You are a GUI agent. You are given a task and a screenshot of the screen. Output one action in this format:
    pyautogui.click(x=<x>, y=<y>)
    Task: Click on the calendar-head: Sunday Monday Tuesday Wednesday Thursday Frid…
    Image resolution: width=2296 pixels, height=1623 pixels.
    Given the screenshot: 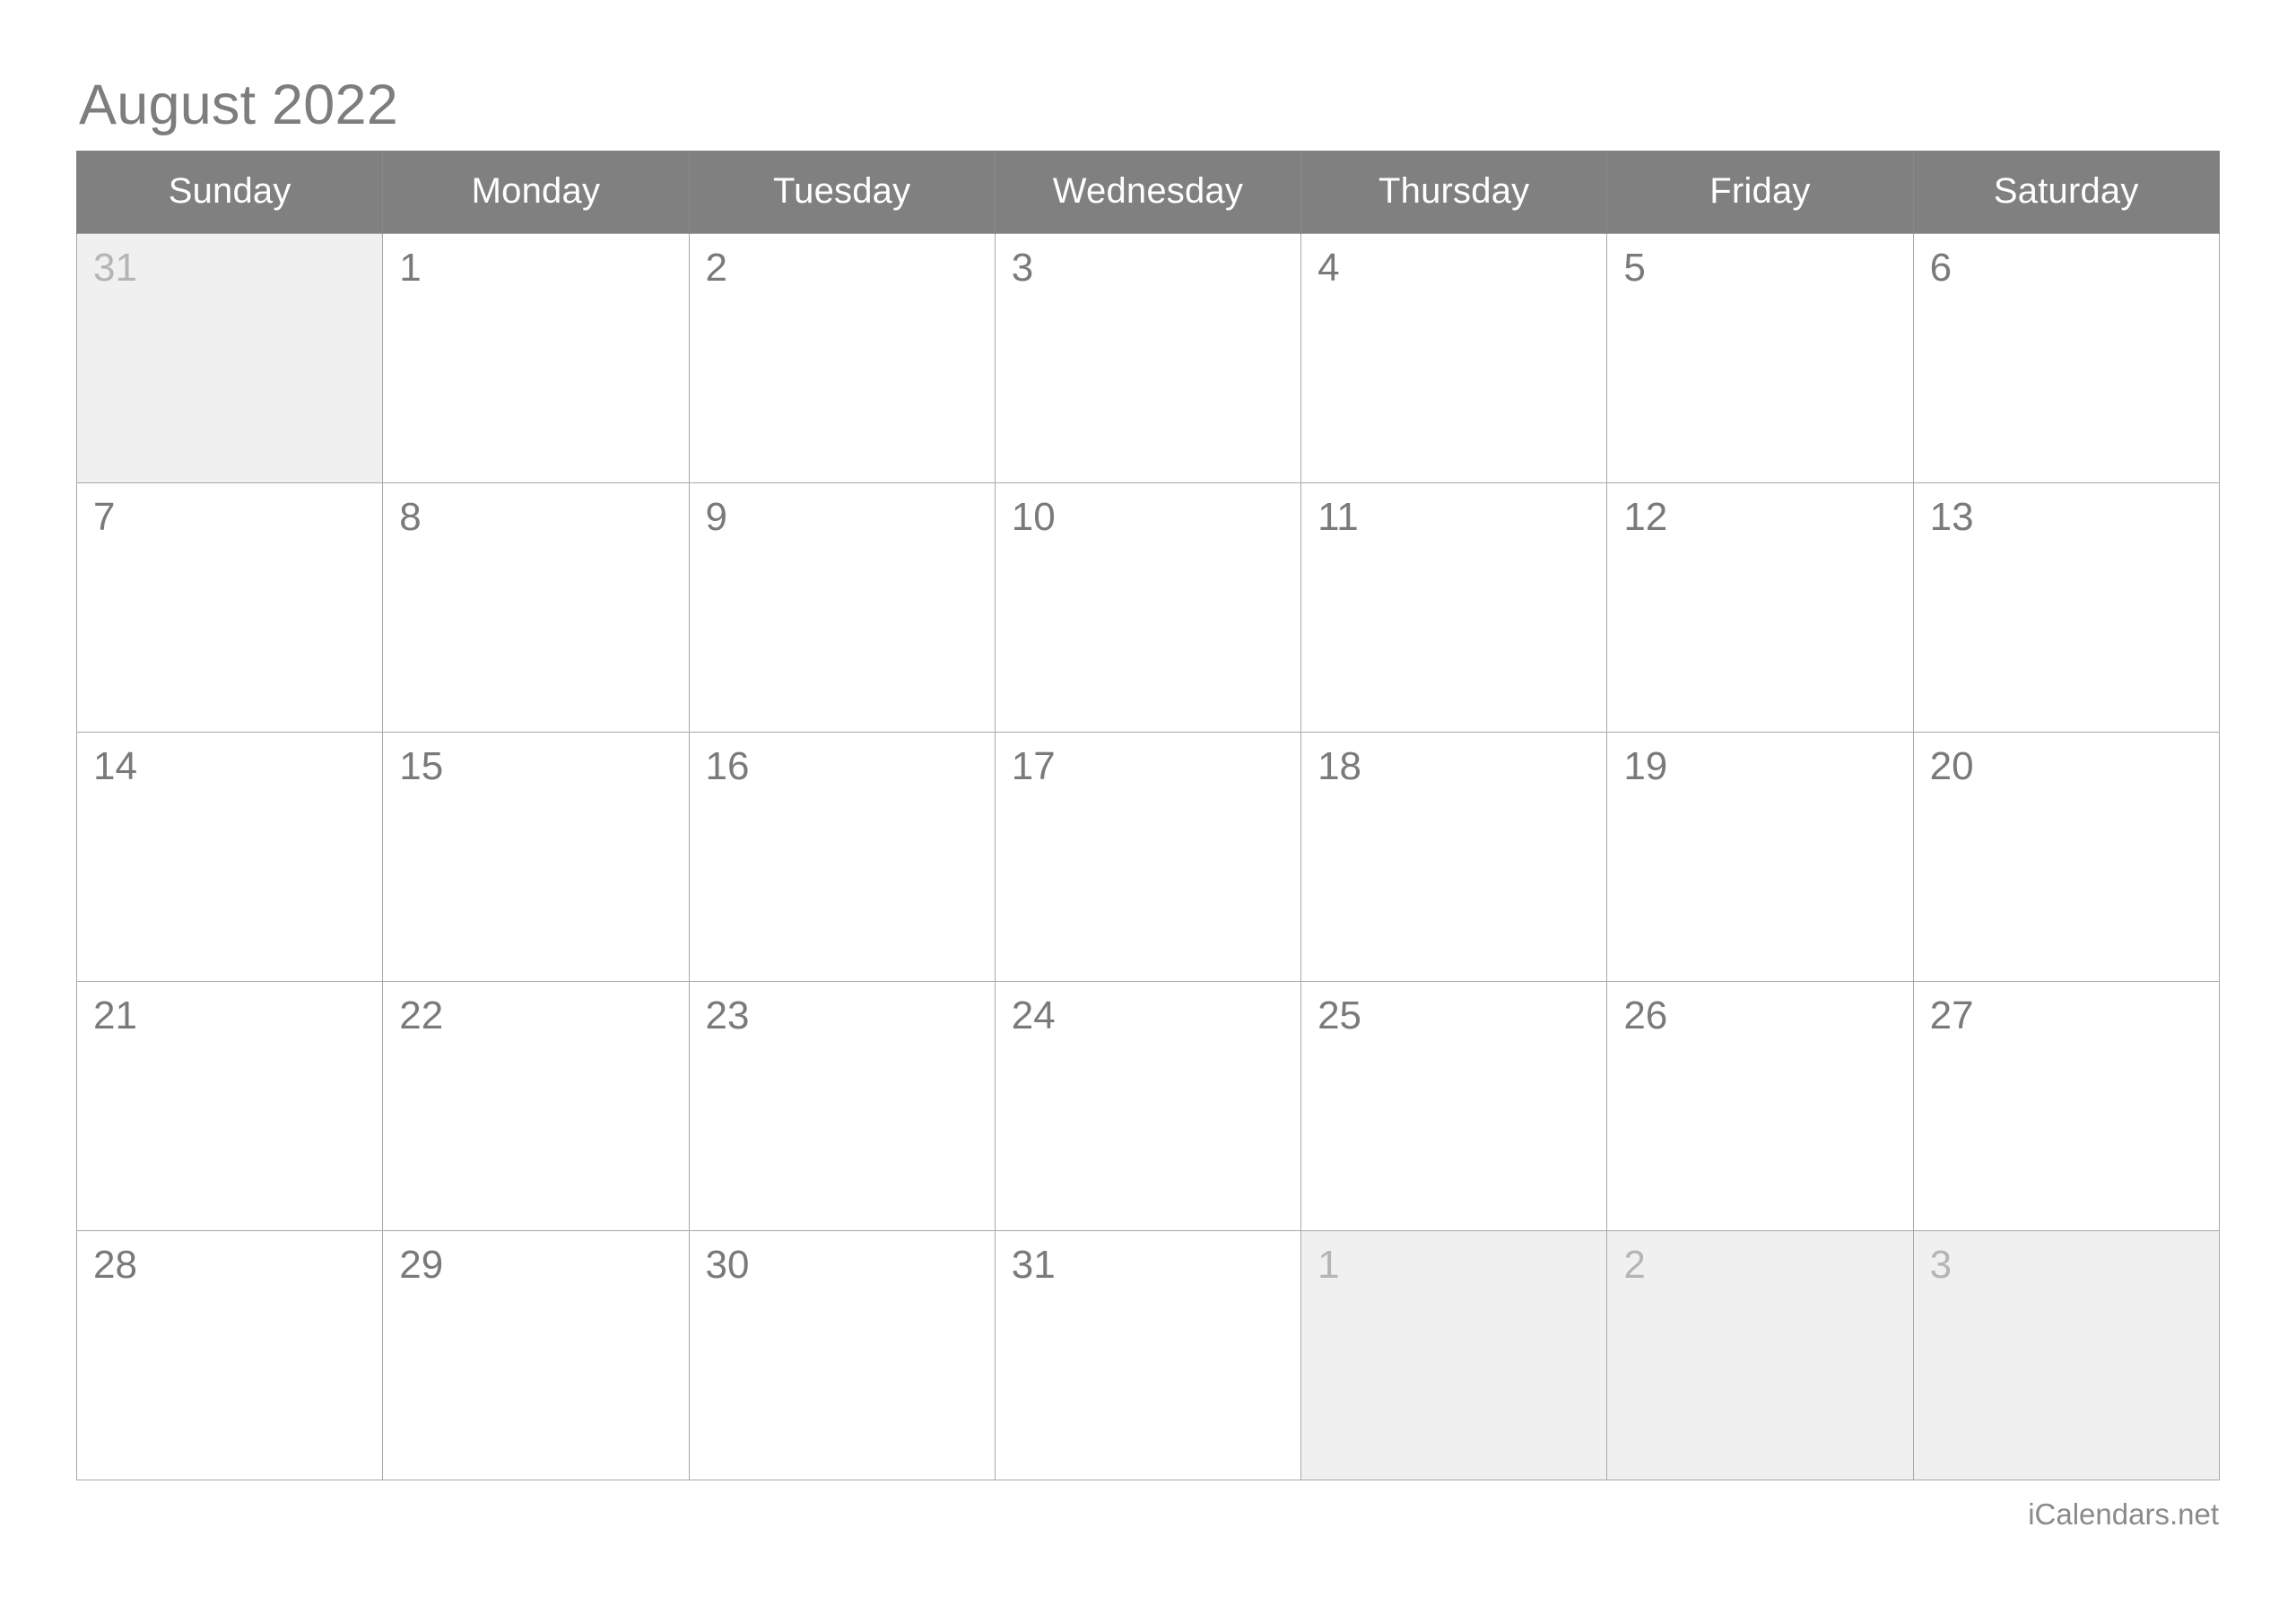 What is the action you would take?
    pyautogui.click(x=1147, y=192)
    